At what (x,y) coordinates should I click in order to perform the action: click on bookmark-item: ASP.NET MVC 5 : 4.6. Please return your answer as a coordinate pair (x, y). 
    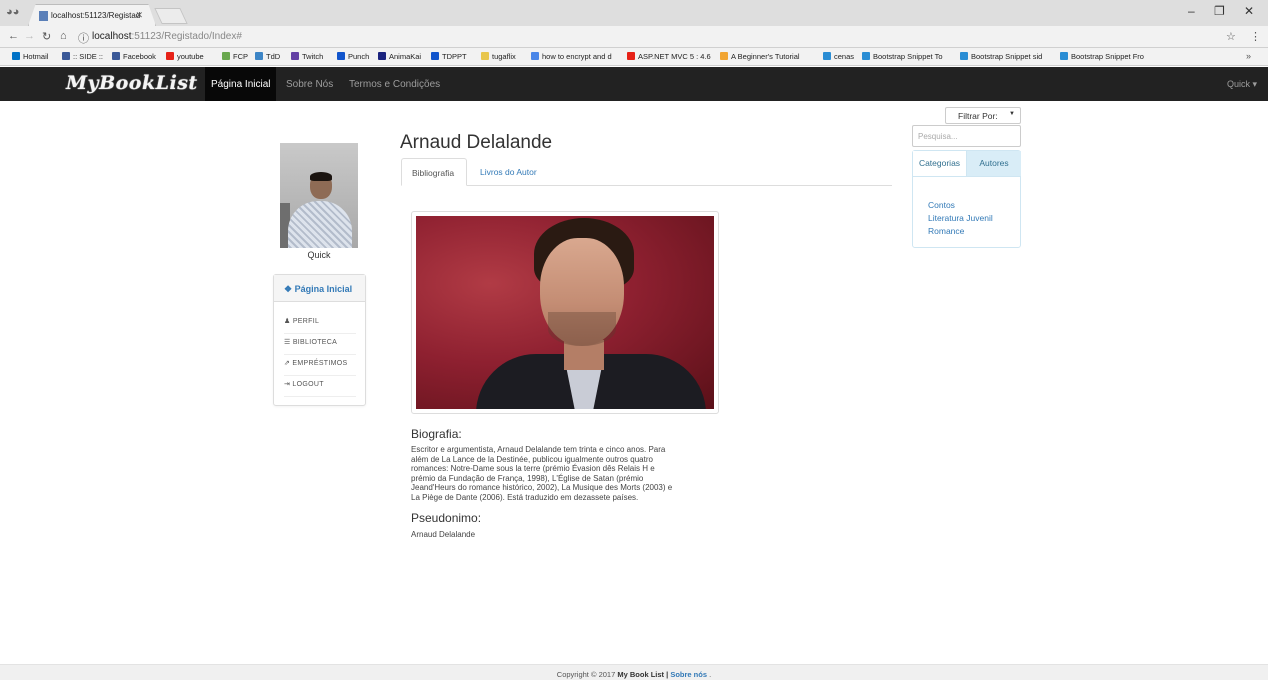
    Looking at the image, I should click on (669, 56).